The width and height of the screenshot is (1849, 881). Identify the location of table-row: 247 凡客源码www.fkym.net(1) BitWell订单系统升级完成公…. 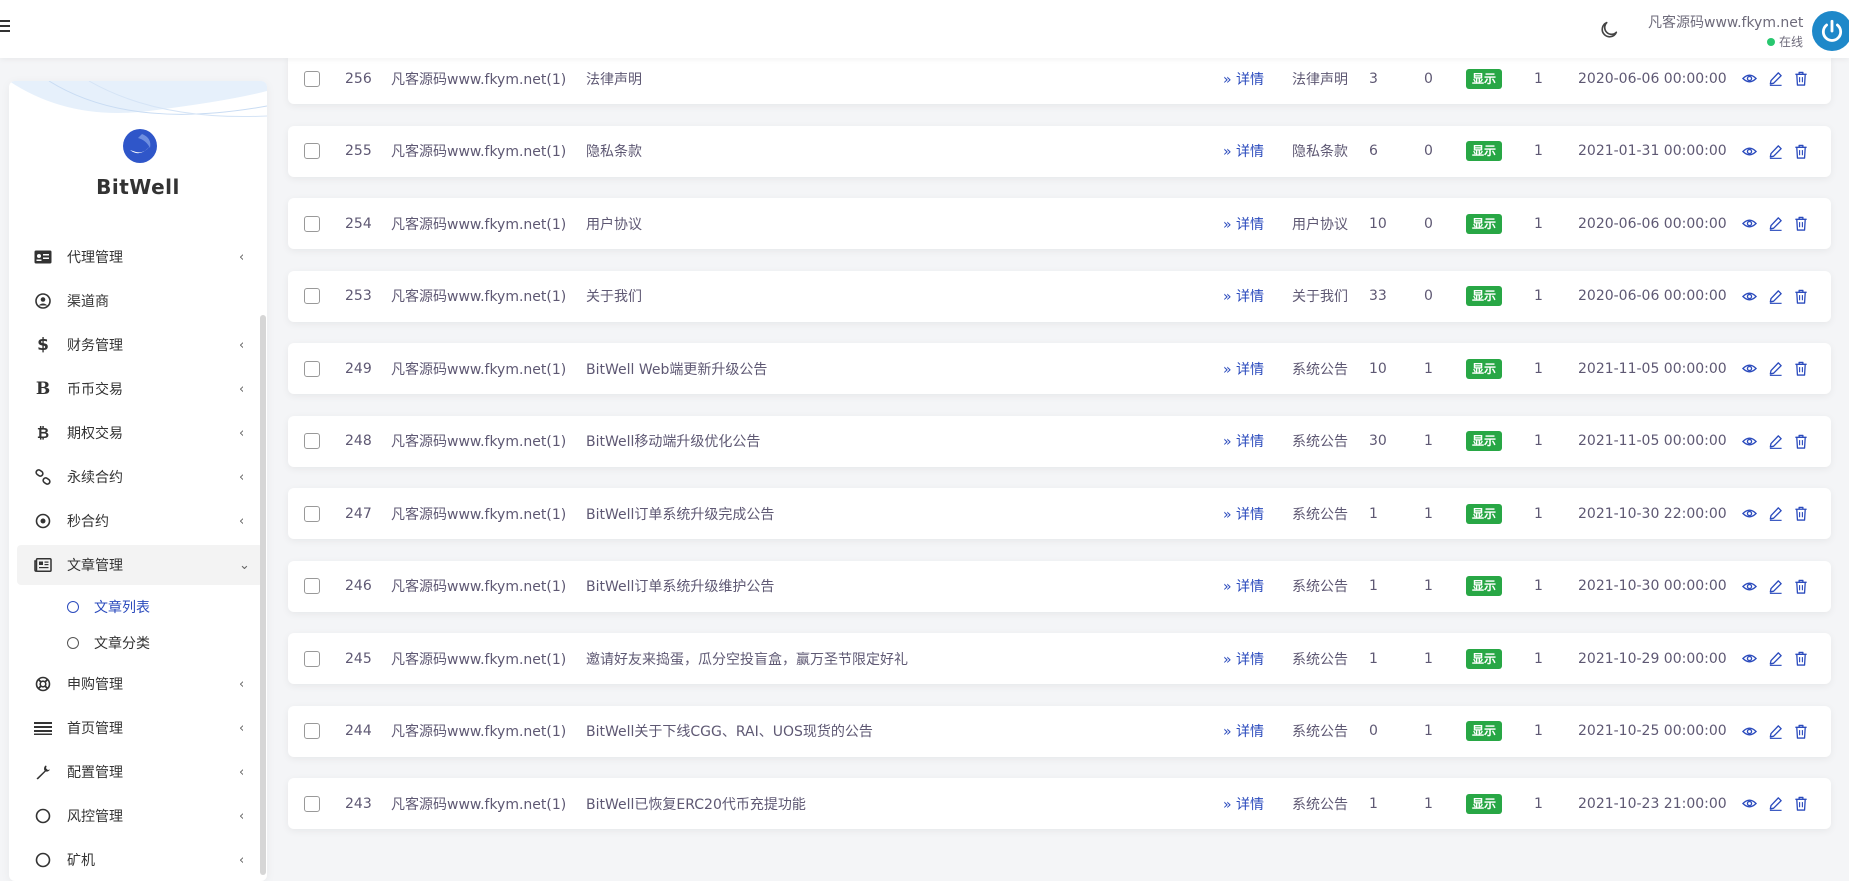
(1059, 513).